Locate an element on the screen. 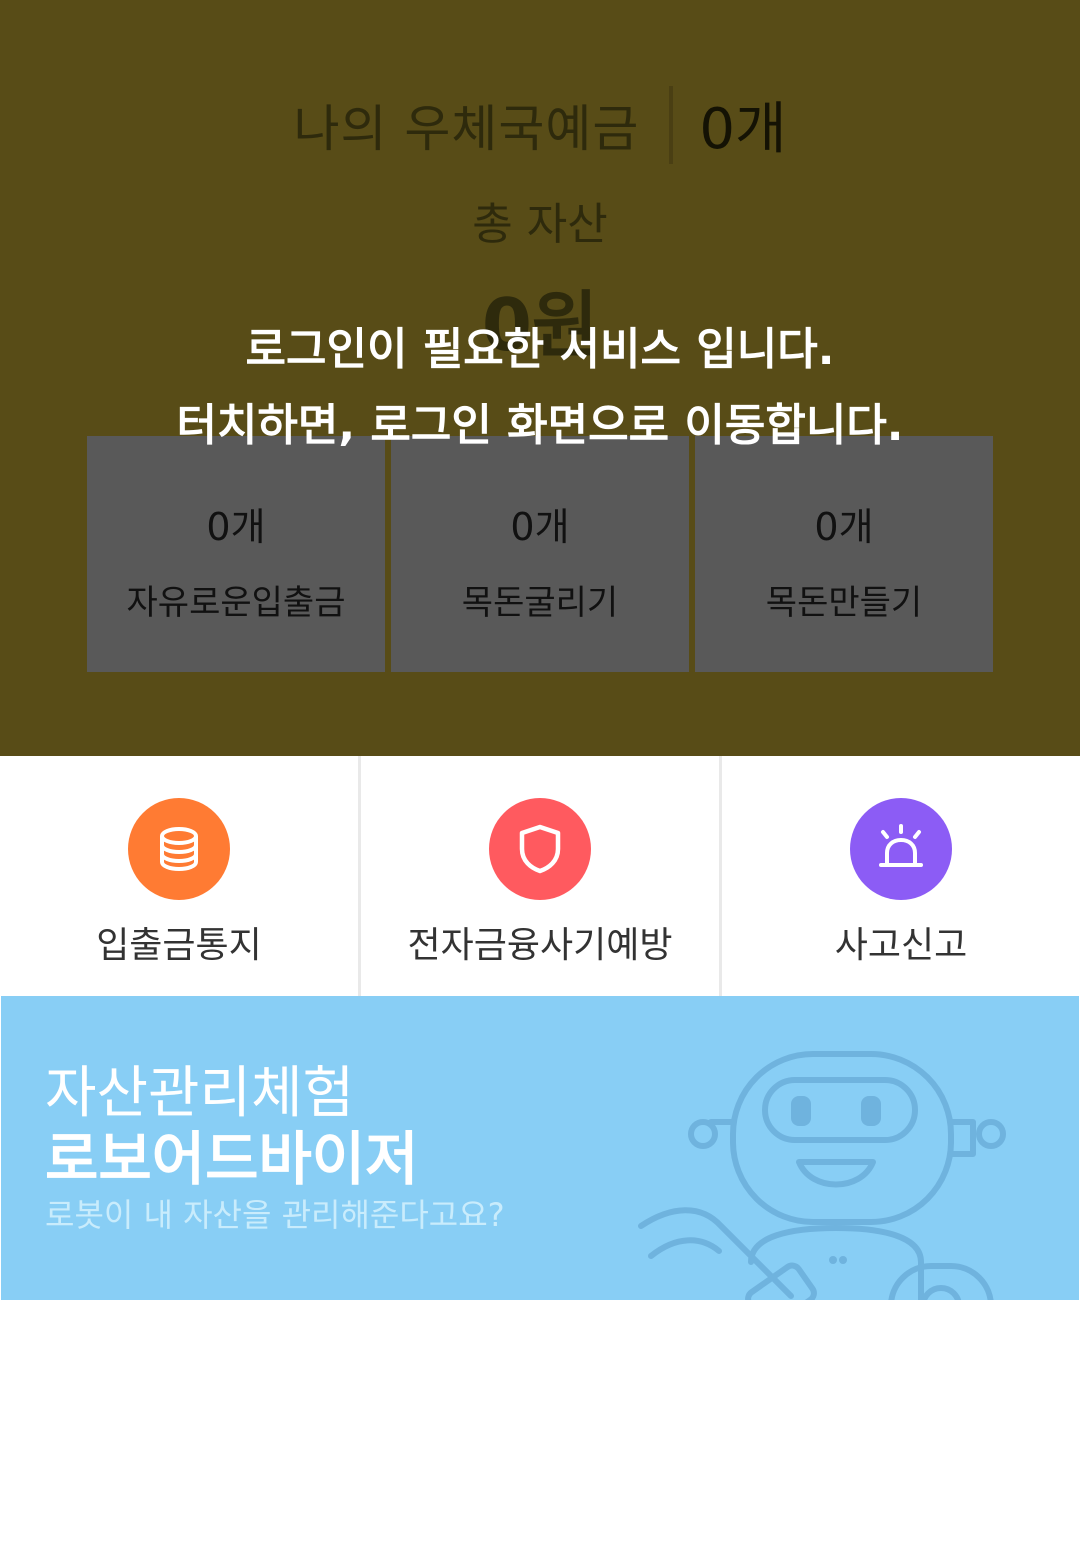  account-count: 0개 is located at coordinates (743, 129).